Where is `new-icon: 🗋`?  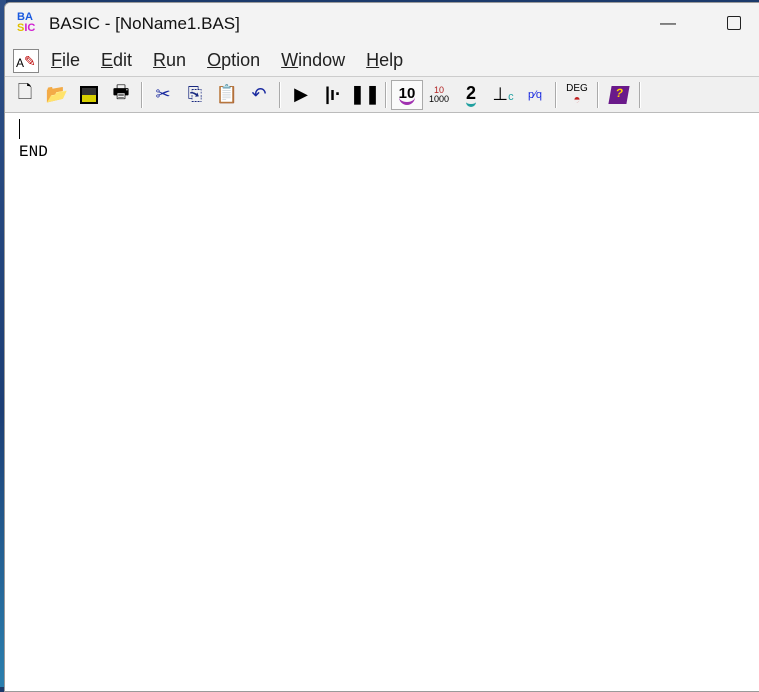
new-icon: 🗋 is located at coordinates (25, 91).